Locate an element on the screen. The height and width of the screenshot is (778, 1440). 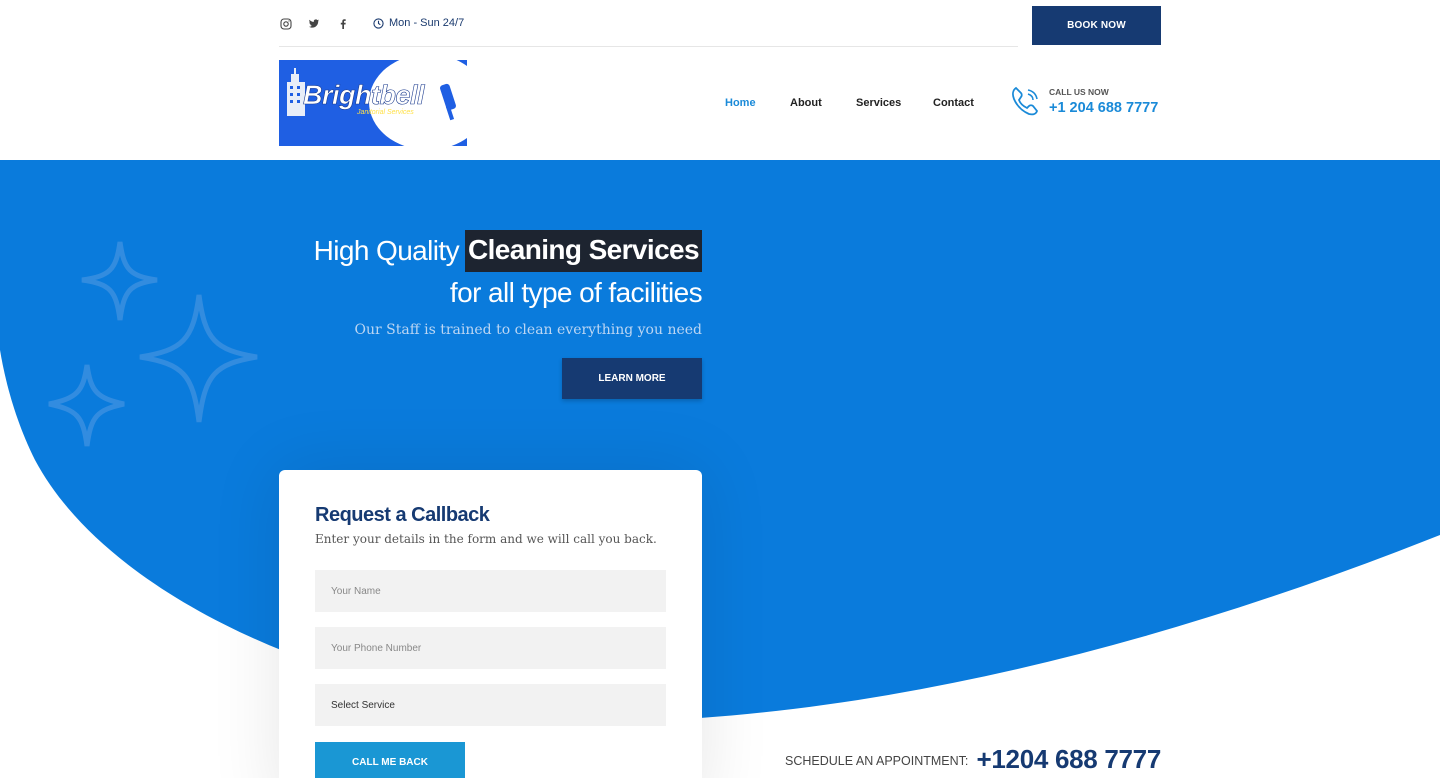
form-title: Request a Callback is located at coordinates (402, 515).